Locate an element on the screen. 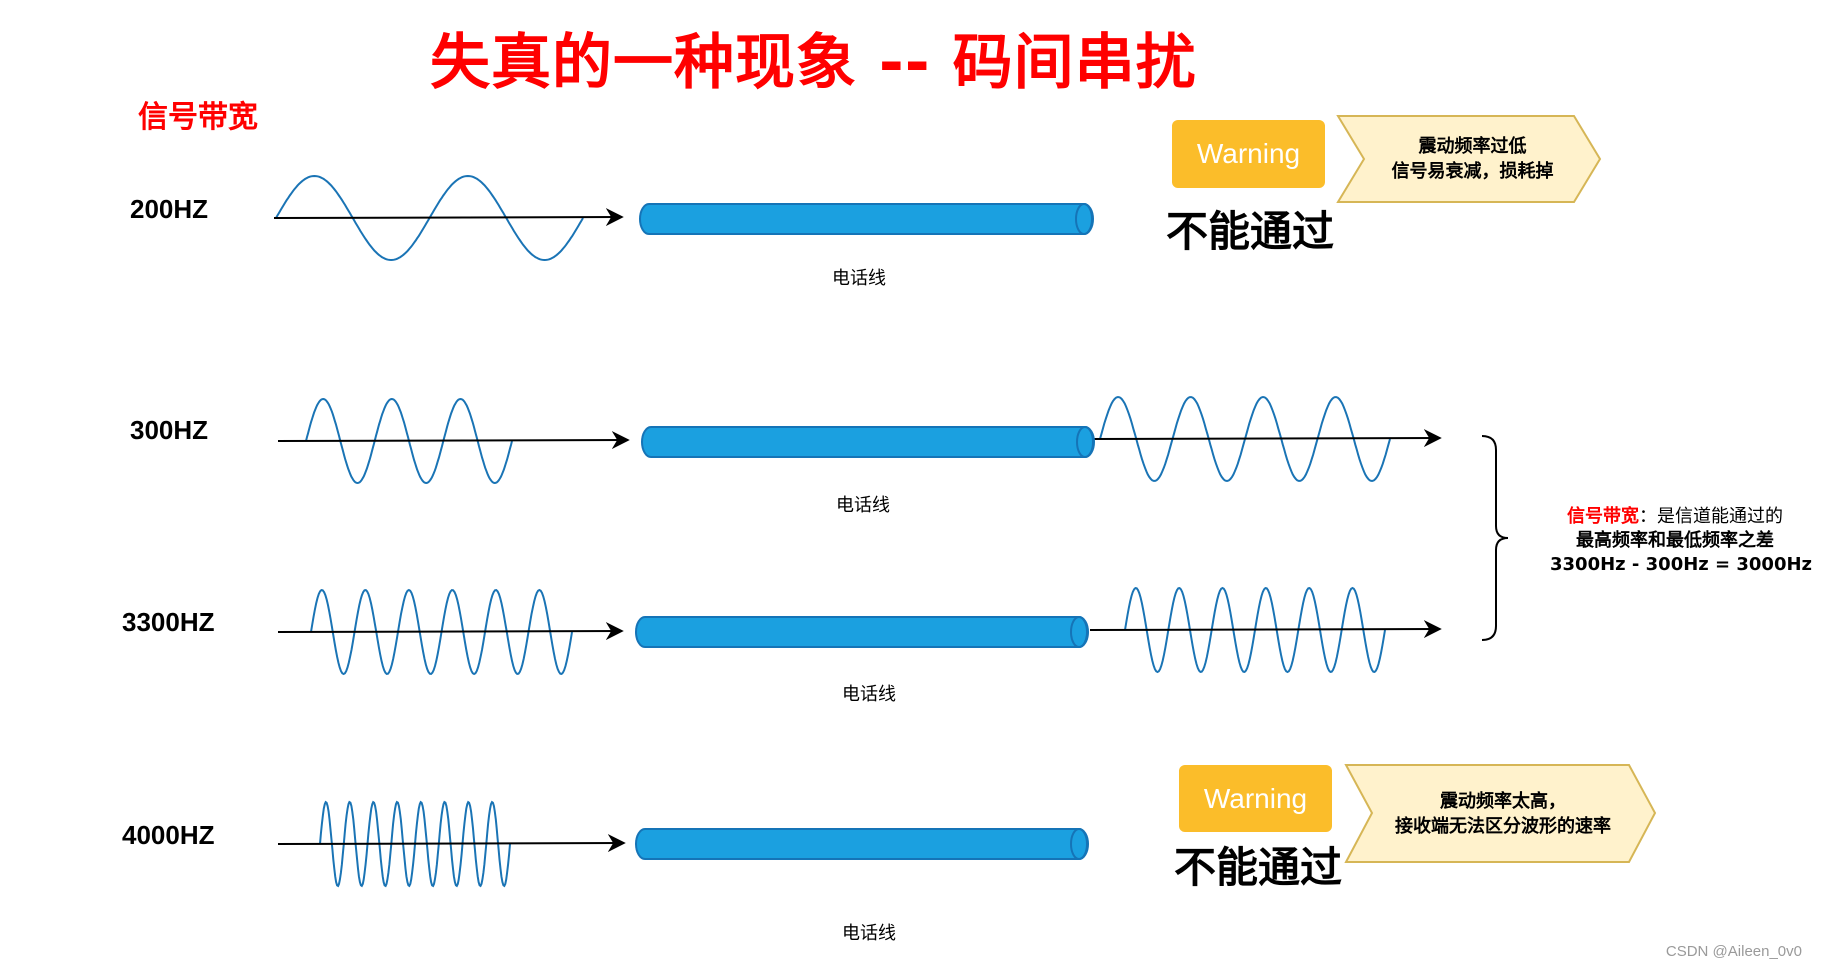  callout-high-frequency-text: 震动频率太高， 接收端无法区分波形的速率 is located at coordinates (1503, 814).